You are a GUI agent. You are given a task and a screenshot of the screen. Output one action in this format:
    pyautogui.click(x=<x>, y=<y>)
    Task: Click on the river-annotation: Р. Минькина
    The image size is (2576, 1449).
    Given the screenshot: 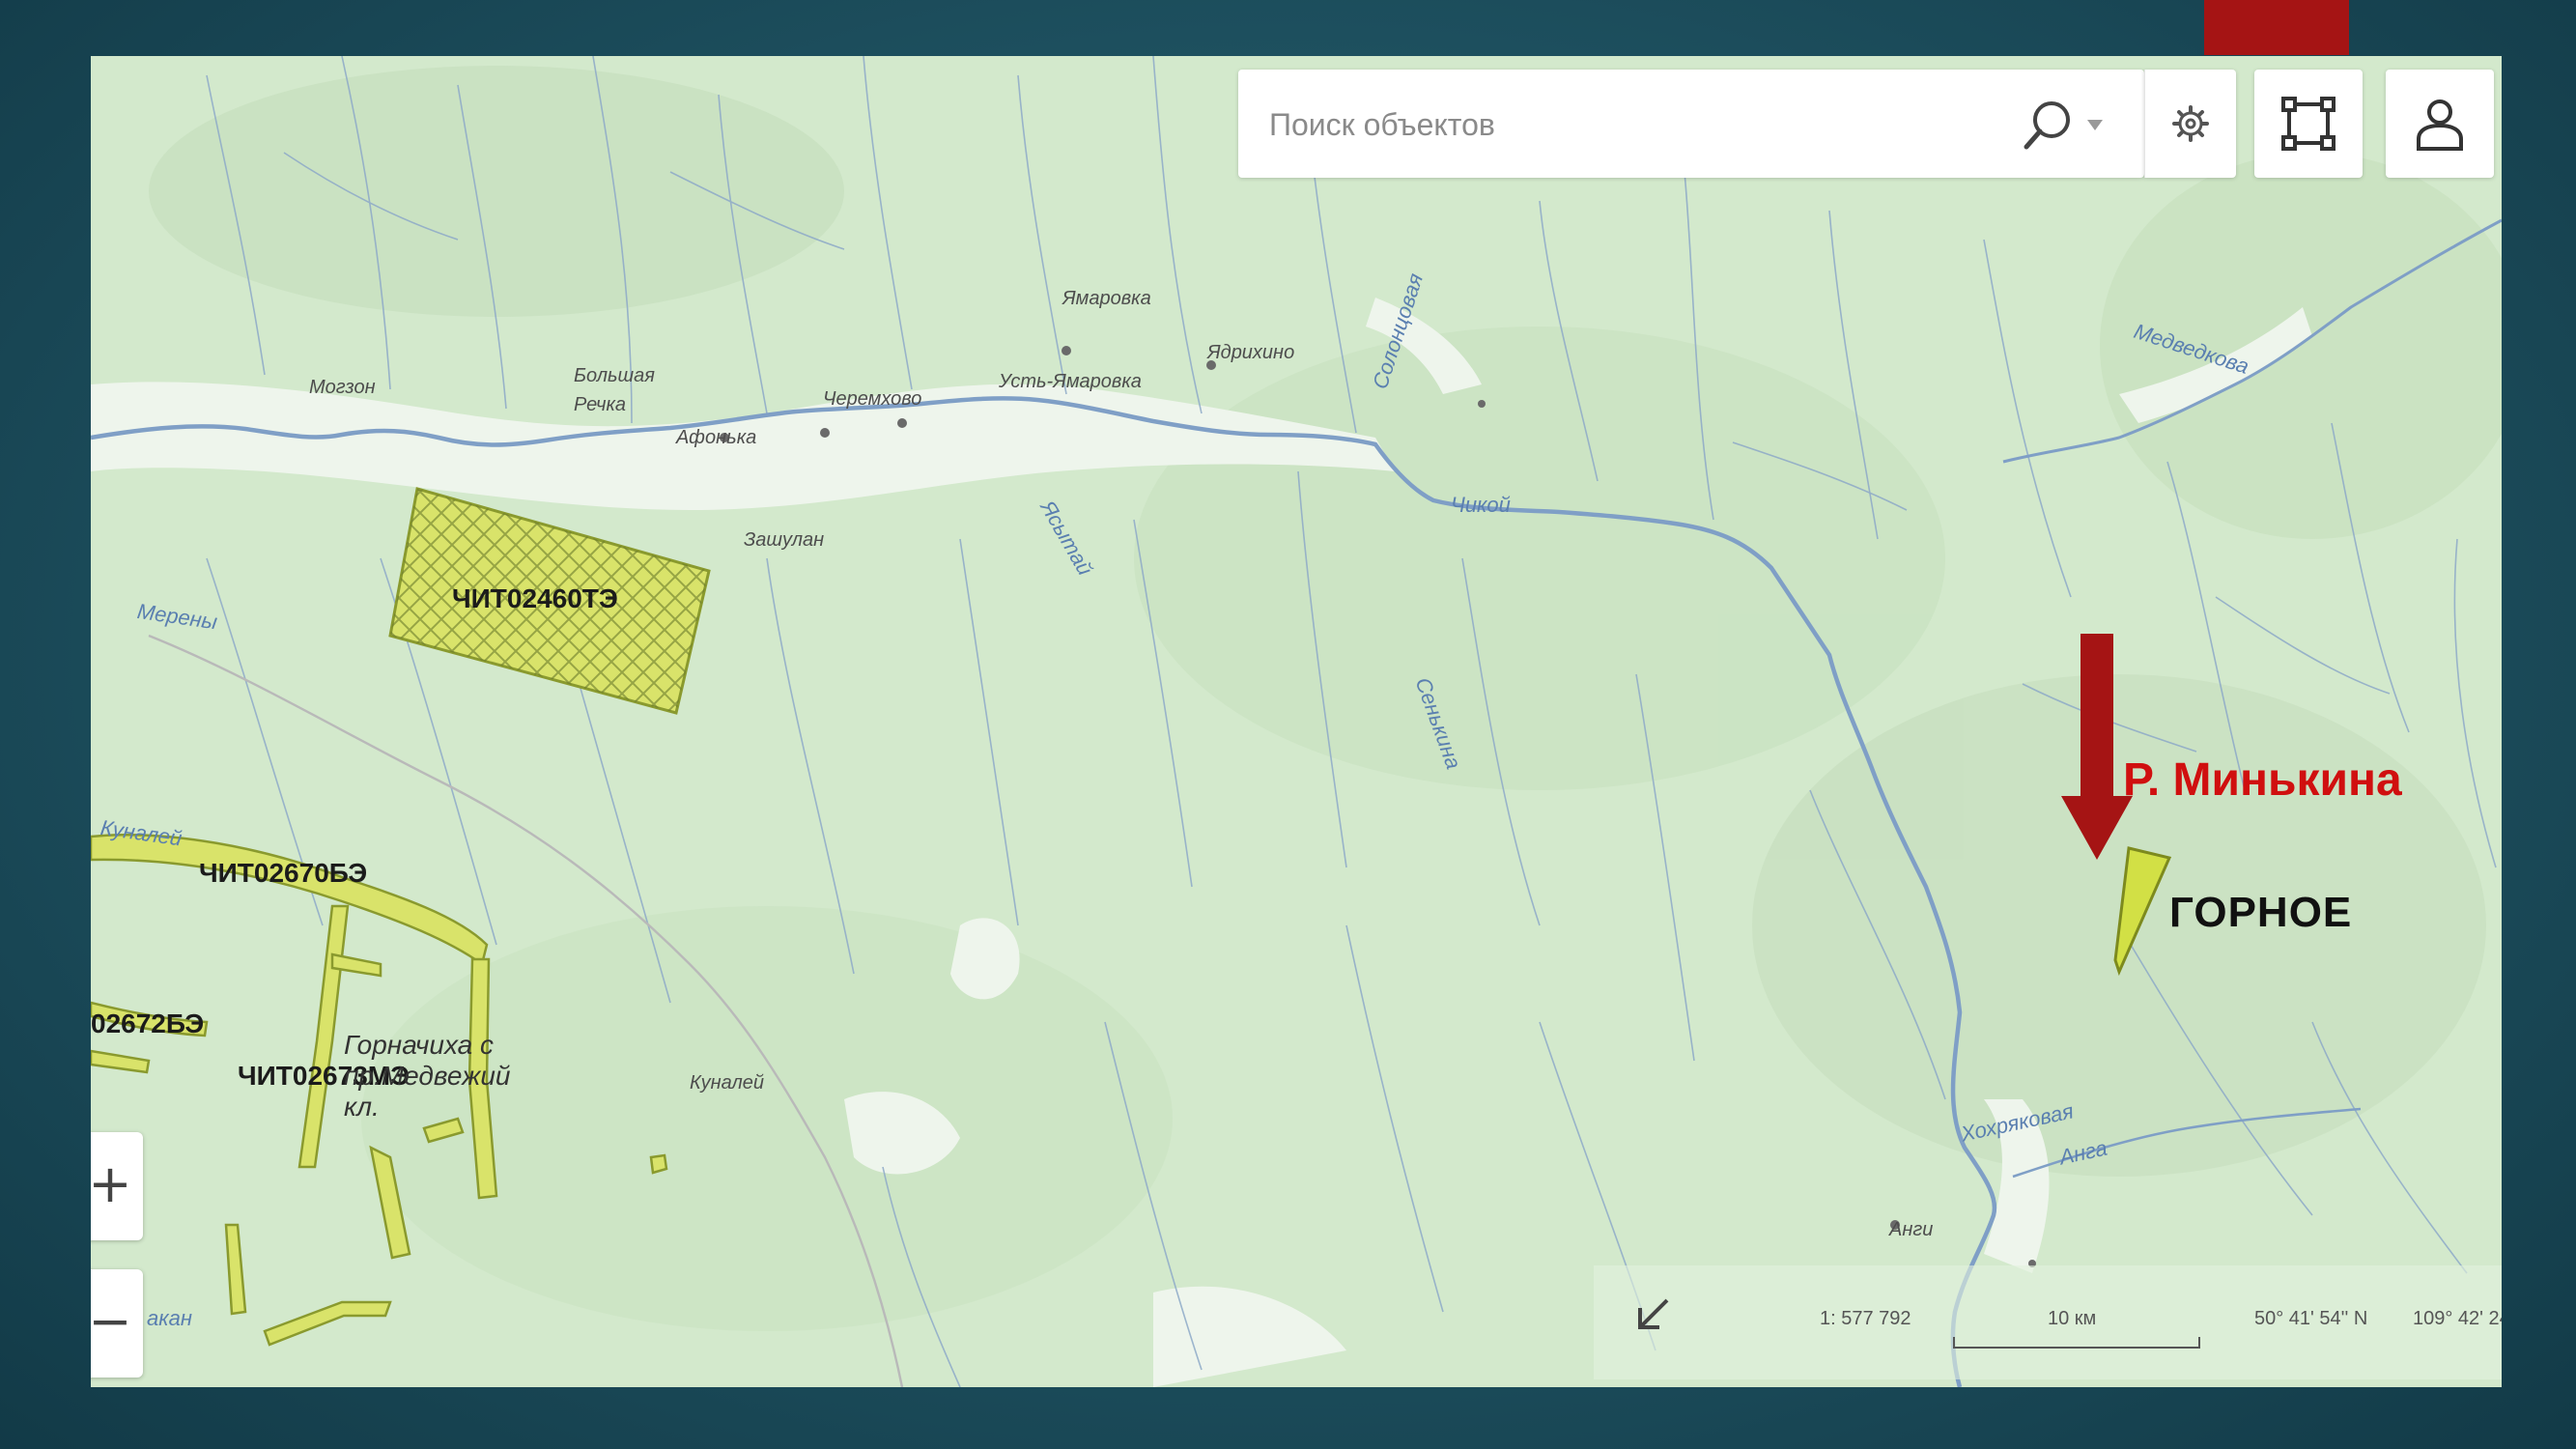 What is the action you would take?
    pyautogui.click(x=2262, y=780)
    